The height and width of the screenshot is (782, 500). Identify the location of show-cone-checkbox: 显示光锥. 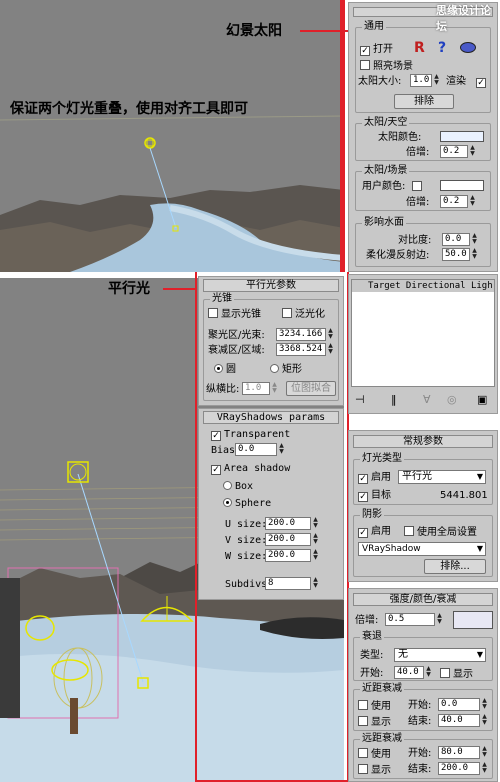
(234, 314).